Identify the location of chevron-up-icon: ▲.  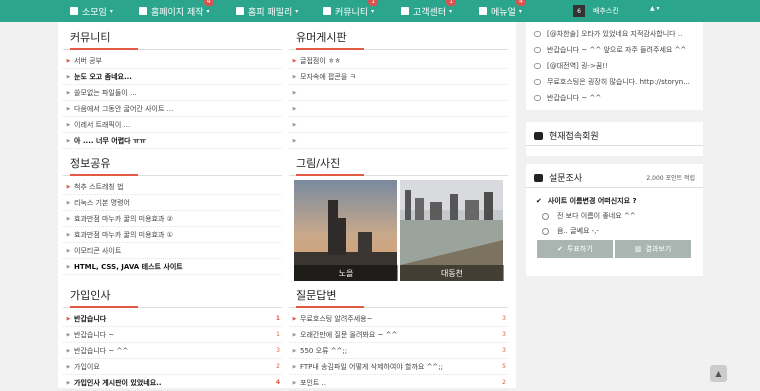
(718, 373).